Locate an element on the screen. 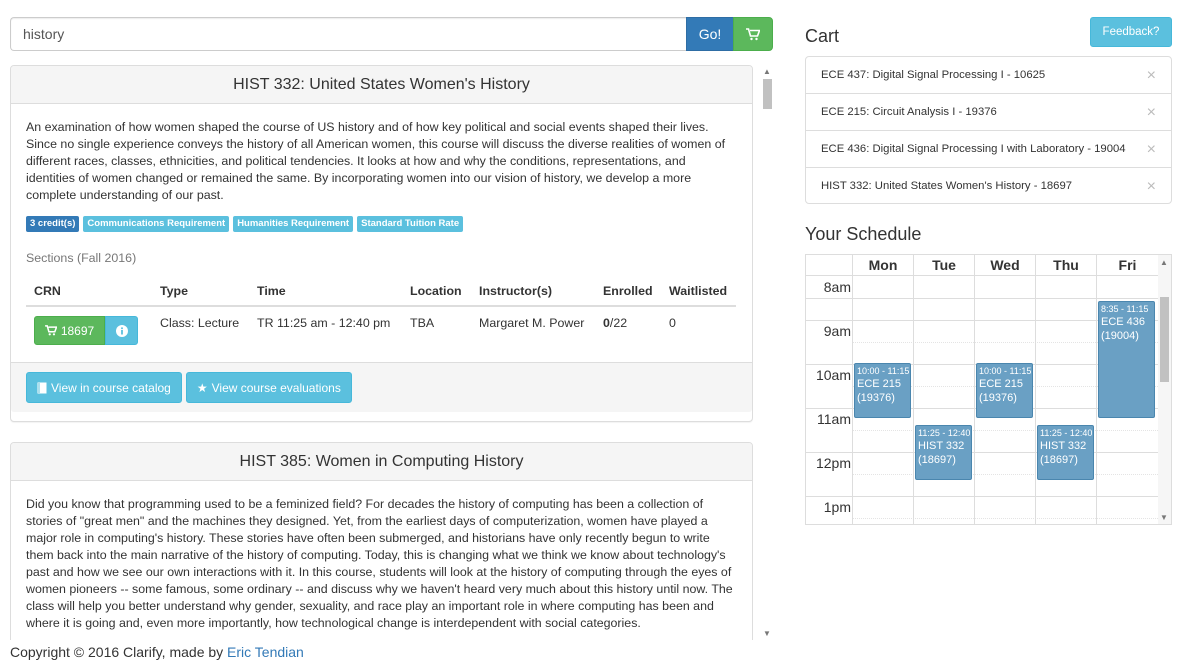 This screenshot has height=670, width=1181. course-title: HIST 332: United States Women's History is located at coordinates (381, 85).